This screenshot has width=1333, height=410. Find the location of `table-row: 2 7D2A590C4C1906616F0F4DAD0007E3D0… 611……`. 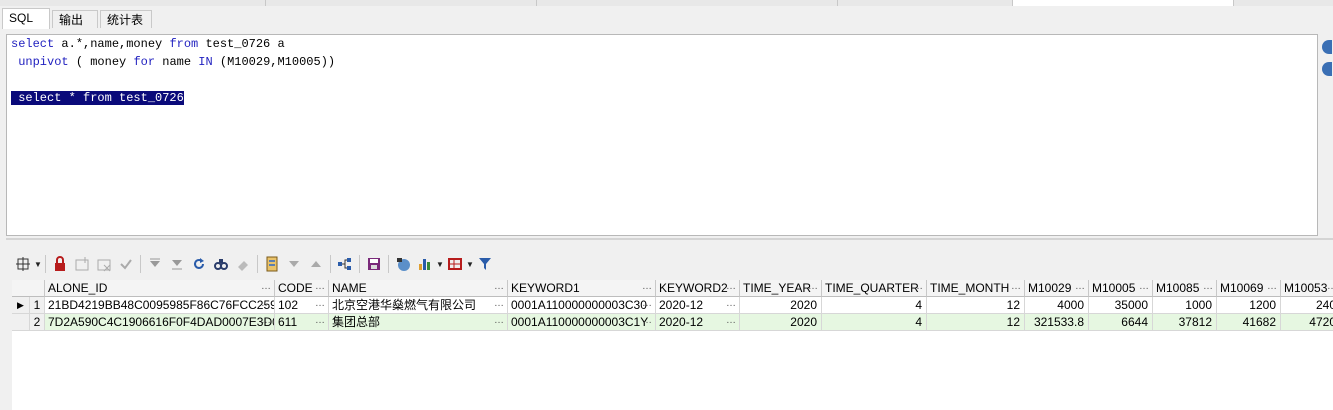

table-row: 2 7D2A590C4C1906616F0F4DAD0007E3D0… 611…… is located at coordinates (672, 322).